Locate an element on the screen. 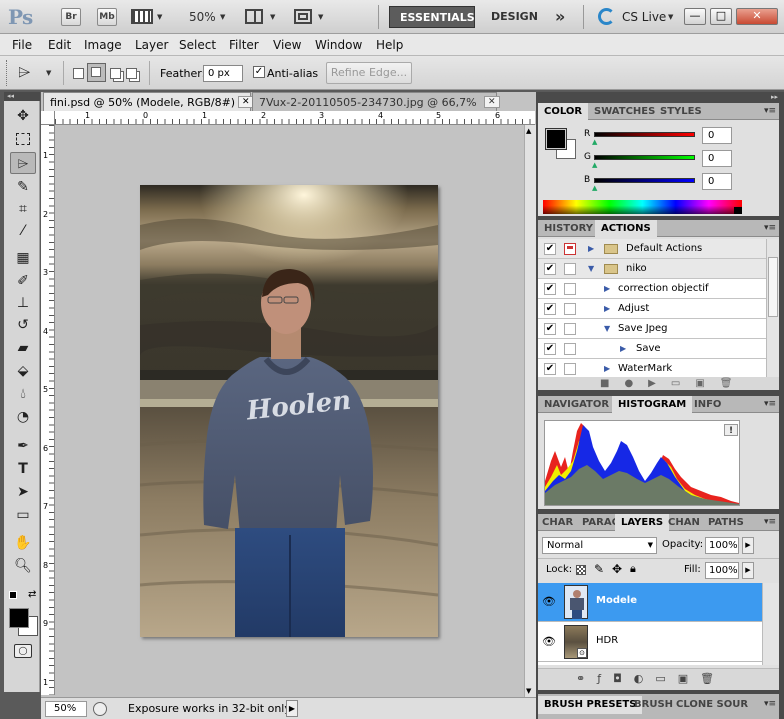  zoom-tool-icon: 🔍︎ is located at coordinates (23, 566).